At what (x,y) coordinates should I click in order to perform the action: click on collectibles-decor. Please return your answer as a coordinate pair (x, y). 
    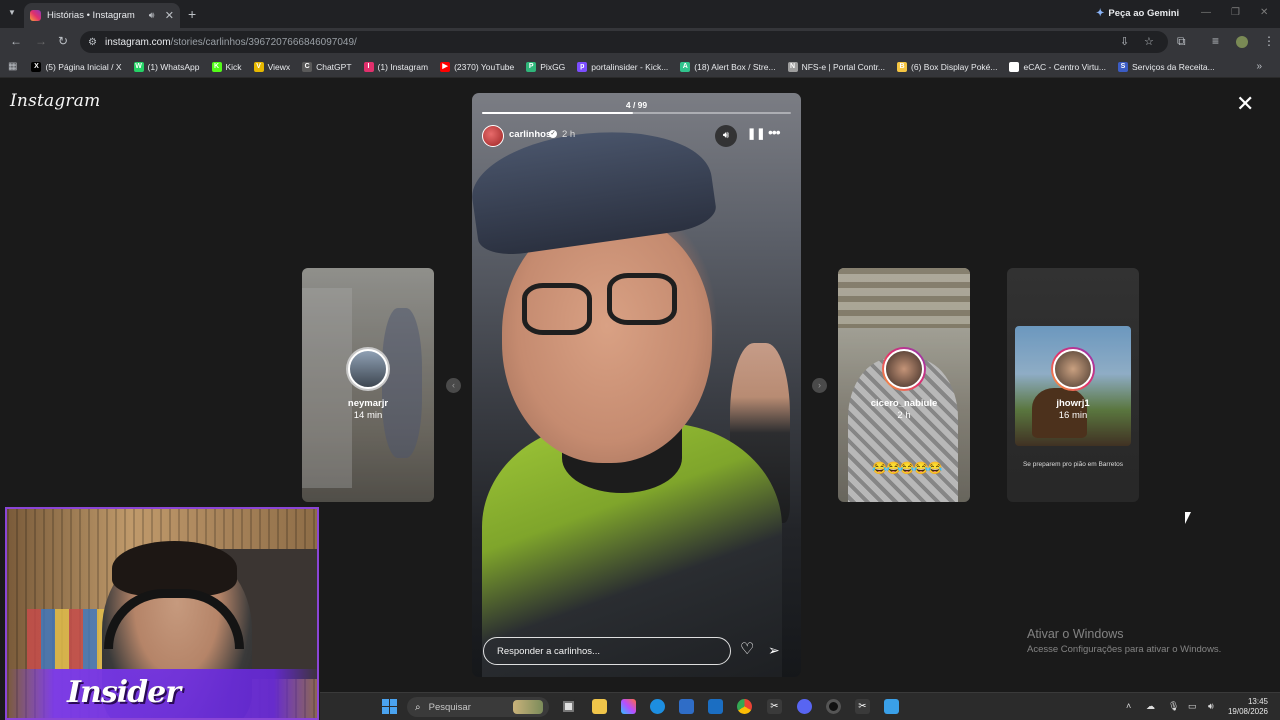
    Looking at the image, I should click on (67, 639).